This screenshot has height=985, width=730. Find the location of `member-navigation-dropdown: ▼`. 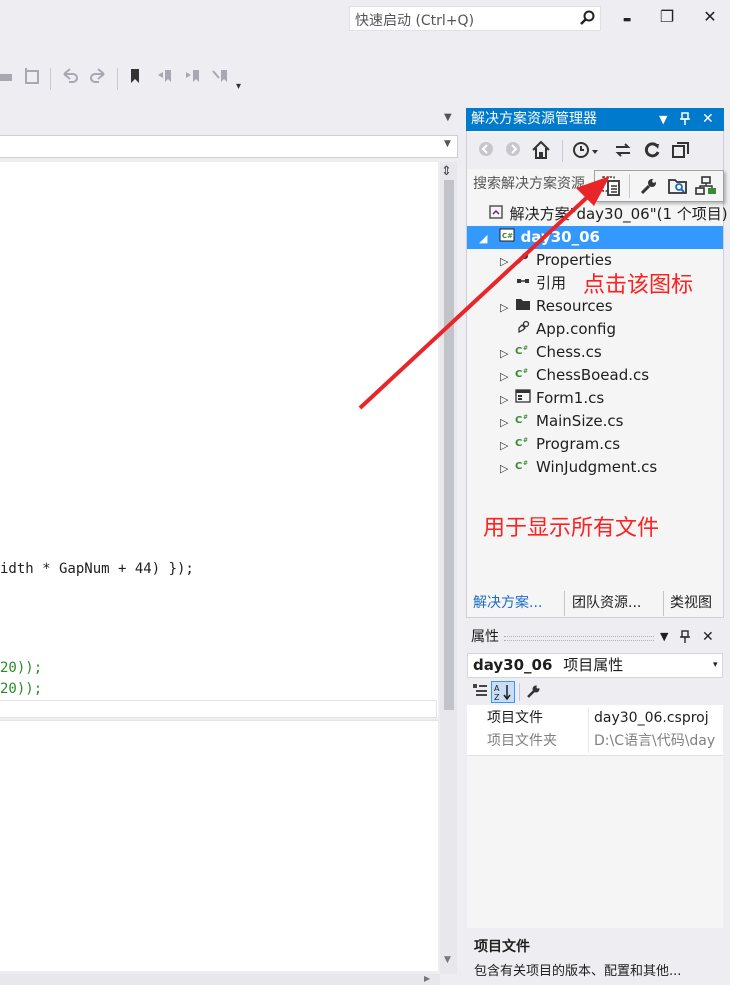

member-navigation-dropdown: ▼ is located at coordinates (229, 146).